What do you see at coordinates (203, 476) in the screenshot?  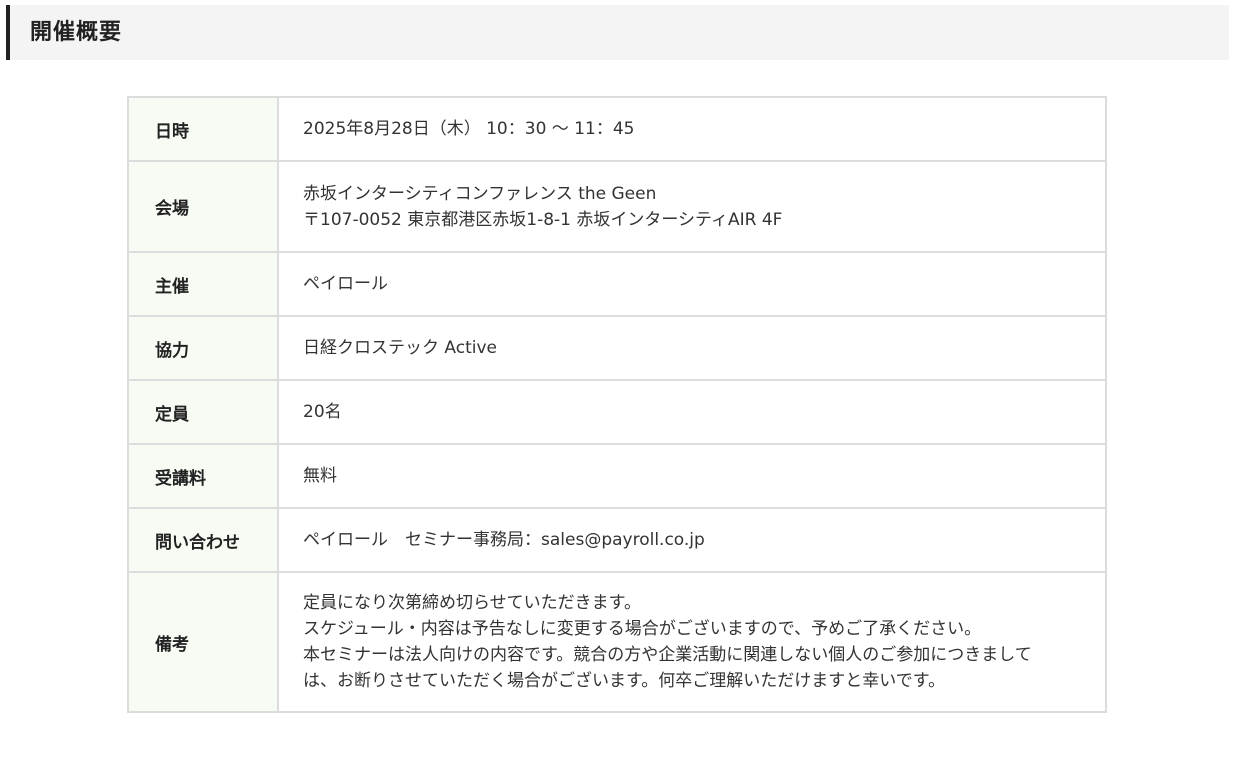 I see `row-label-fee: 受講料` at bounding box center [203, 476].